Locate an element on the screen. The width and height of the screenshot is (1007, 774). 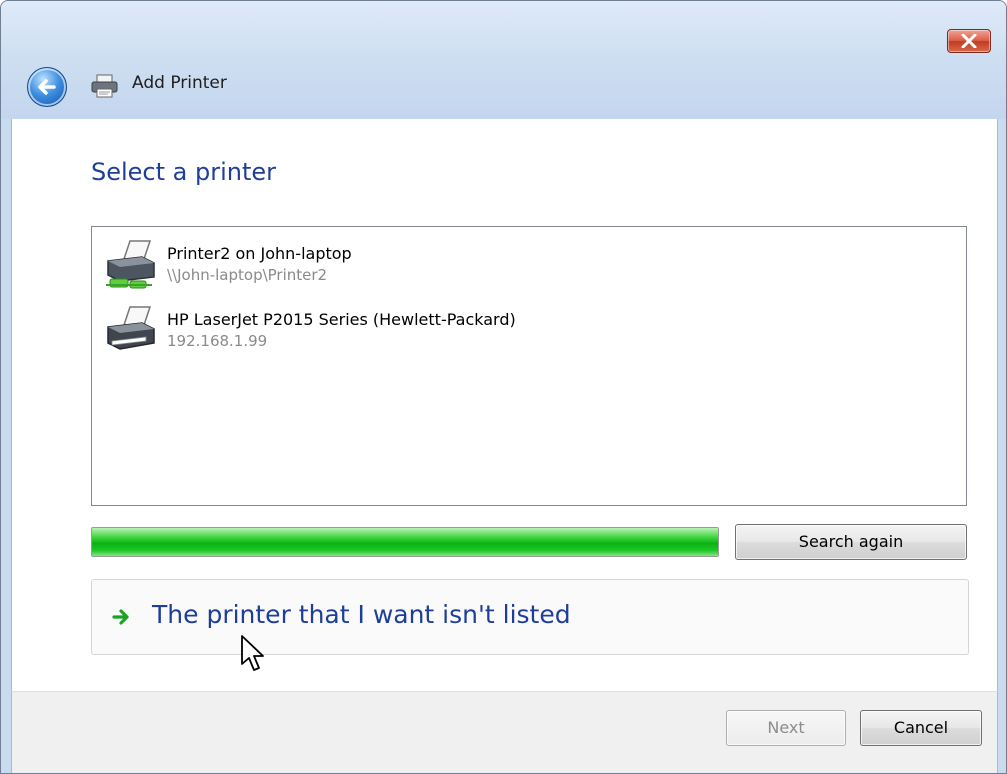
printer-address: \\John-laptop\Printer2 is located at coordinates (247, 275).